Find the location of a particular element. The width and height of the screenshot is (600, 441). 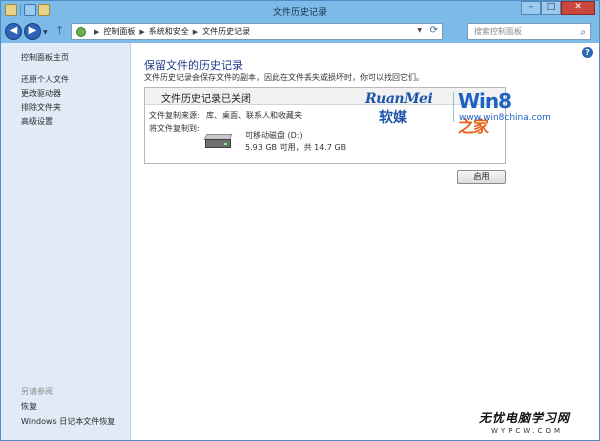

up-arrow-icon: ↑ is located at coordinates (59, 31).